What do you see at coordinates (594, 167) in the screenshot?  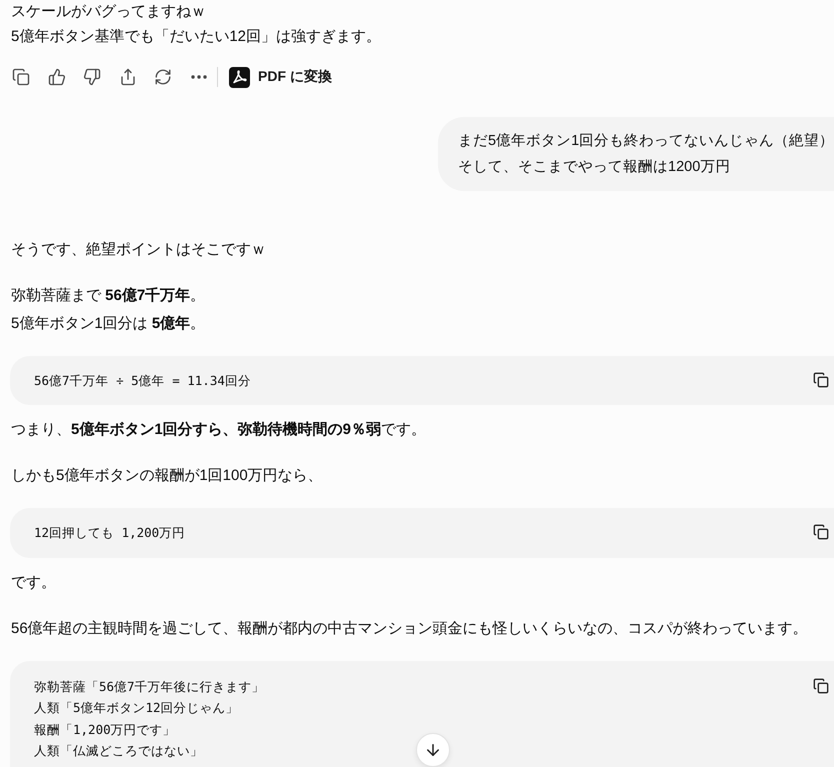 I see `message-text: そして、そこまでやって報酬は1200万円` at bounding box center [594, 167].